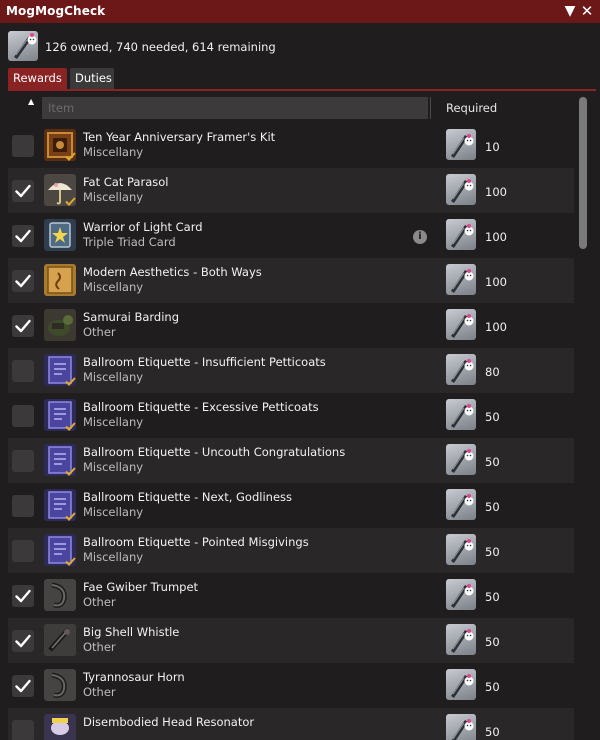 This screenshot has width=600, height=740. Describe the element at coordinates (169, 722) in the screenshot. I see `item-name: Disembodied Head Resonator` at that location.